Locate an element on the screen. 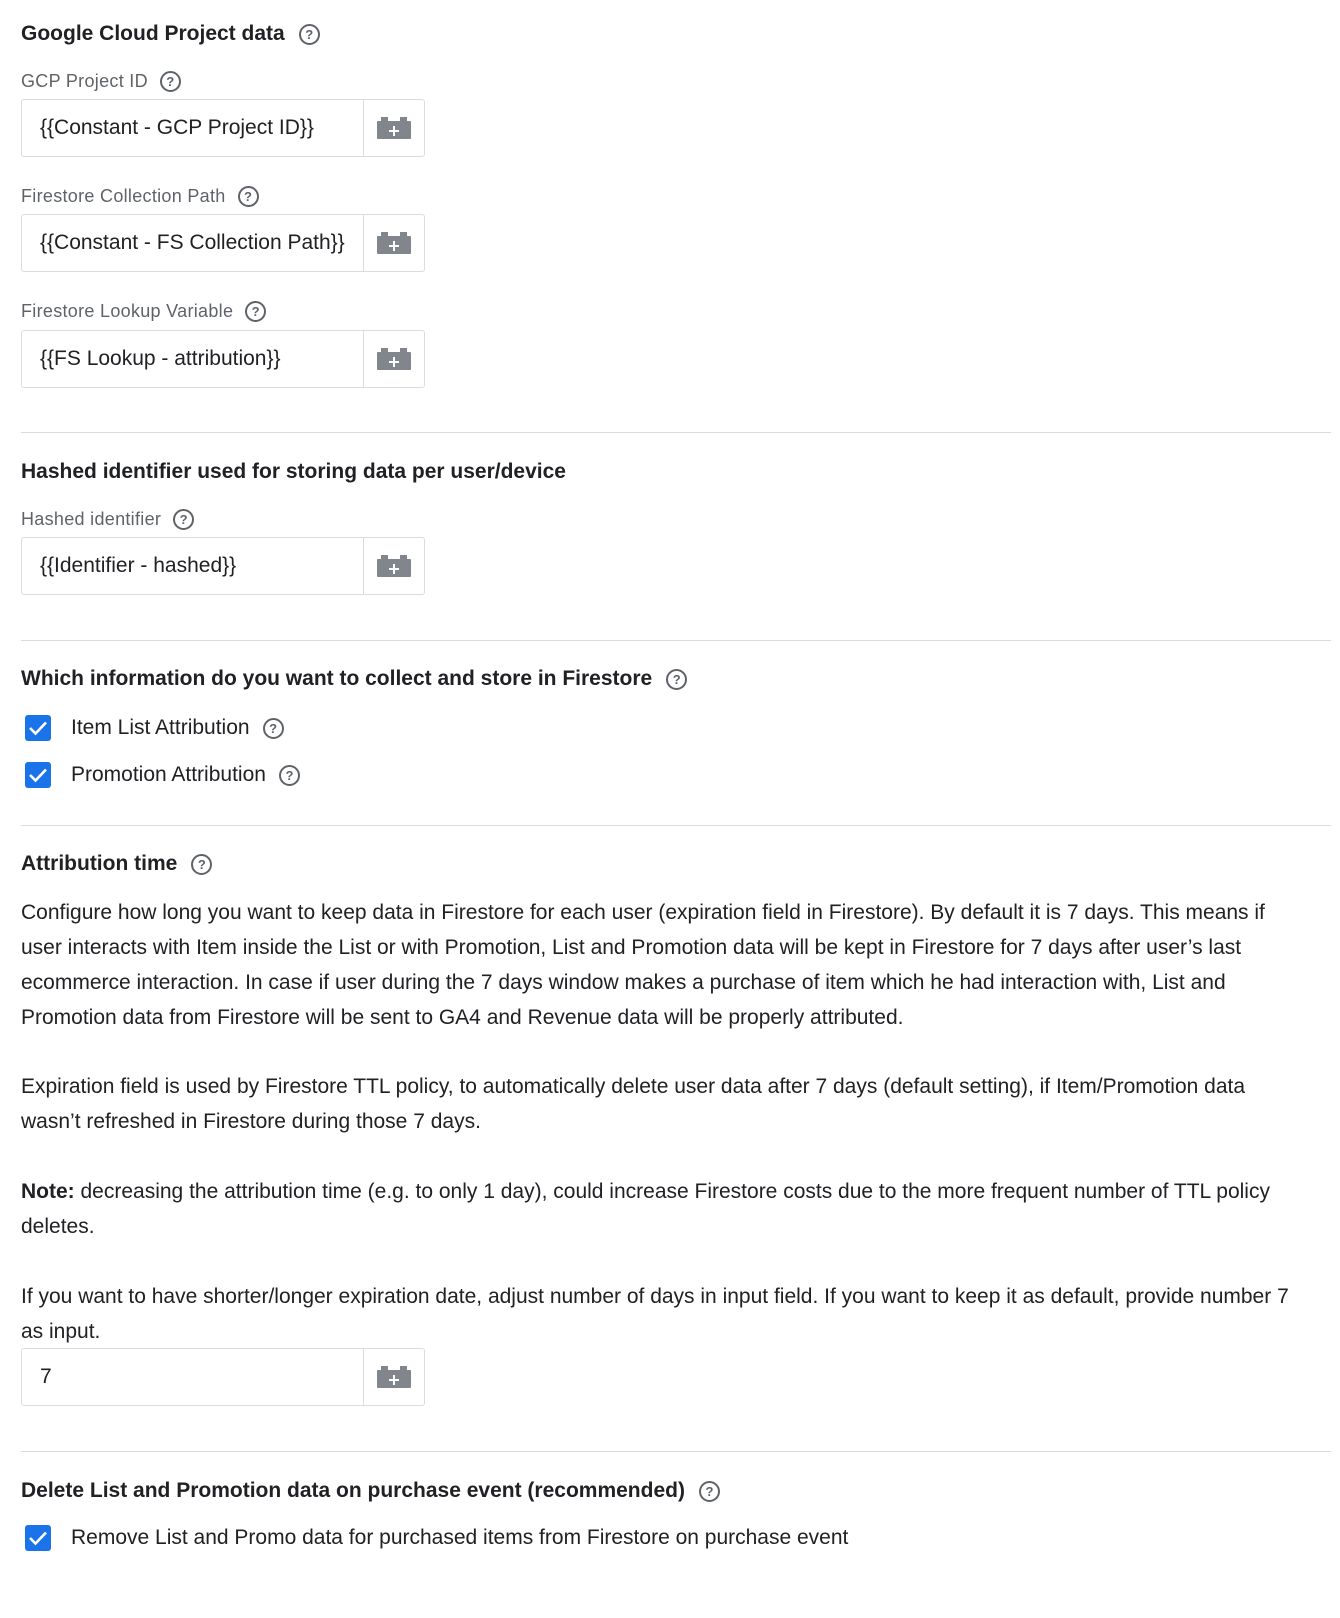  gcp-project-id-field: {{Constant - GCP Project ID}} is located at coordinates (223, 128).